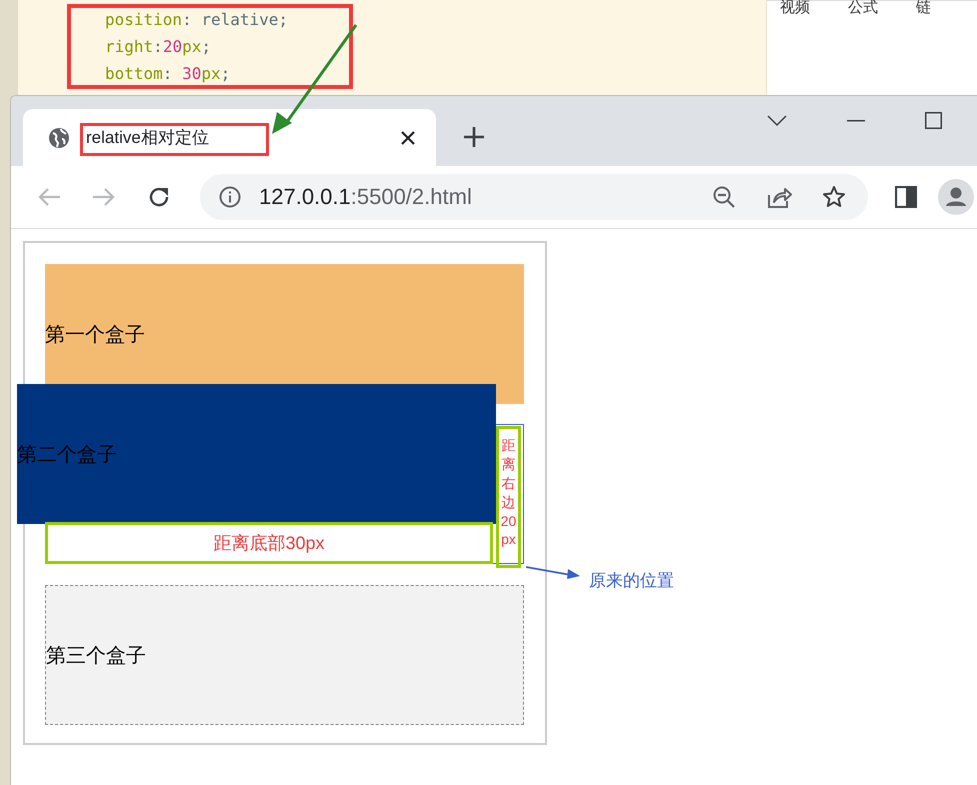 Image resolution: width=977 pixels, height=785 pixels. I want to click on star-icon, so click(834, 197).